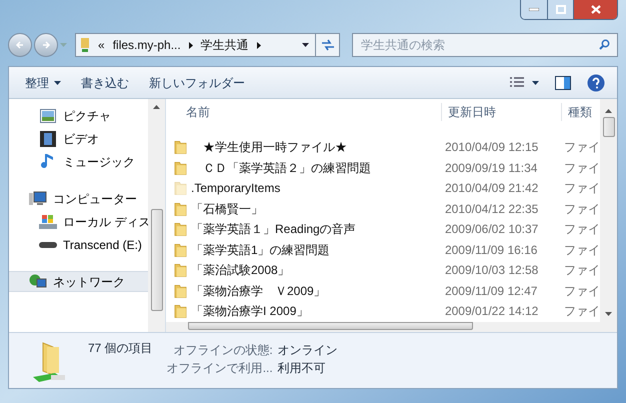 The image size is (626, 403). What do you see at coordinates (383, 250) in the screenshot?
I see `file-row: 「薬学英語1」の練習問題 2009/11/09 16:16 ファイ` at bounding box center [383, 250].